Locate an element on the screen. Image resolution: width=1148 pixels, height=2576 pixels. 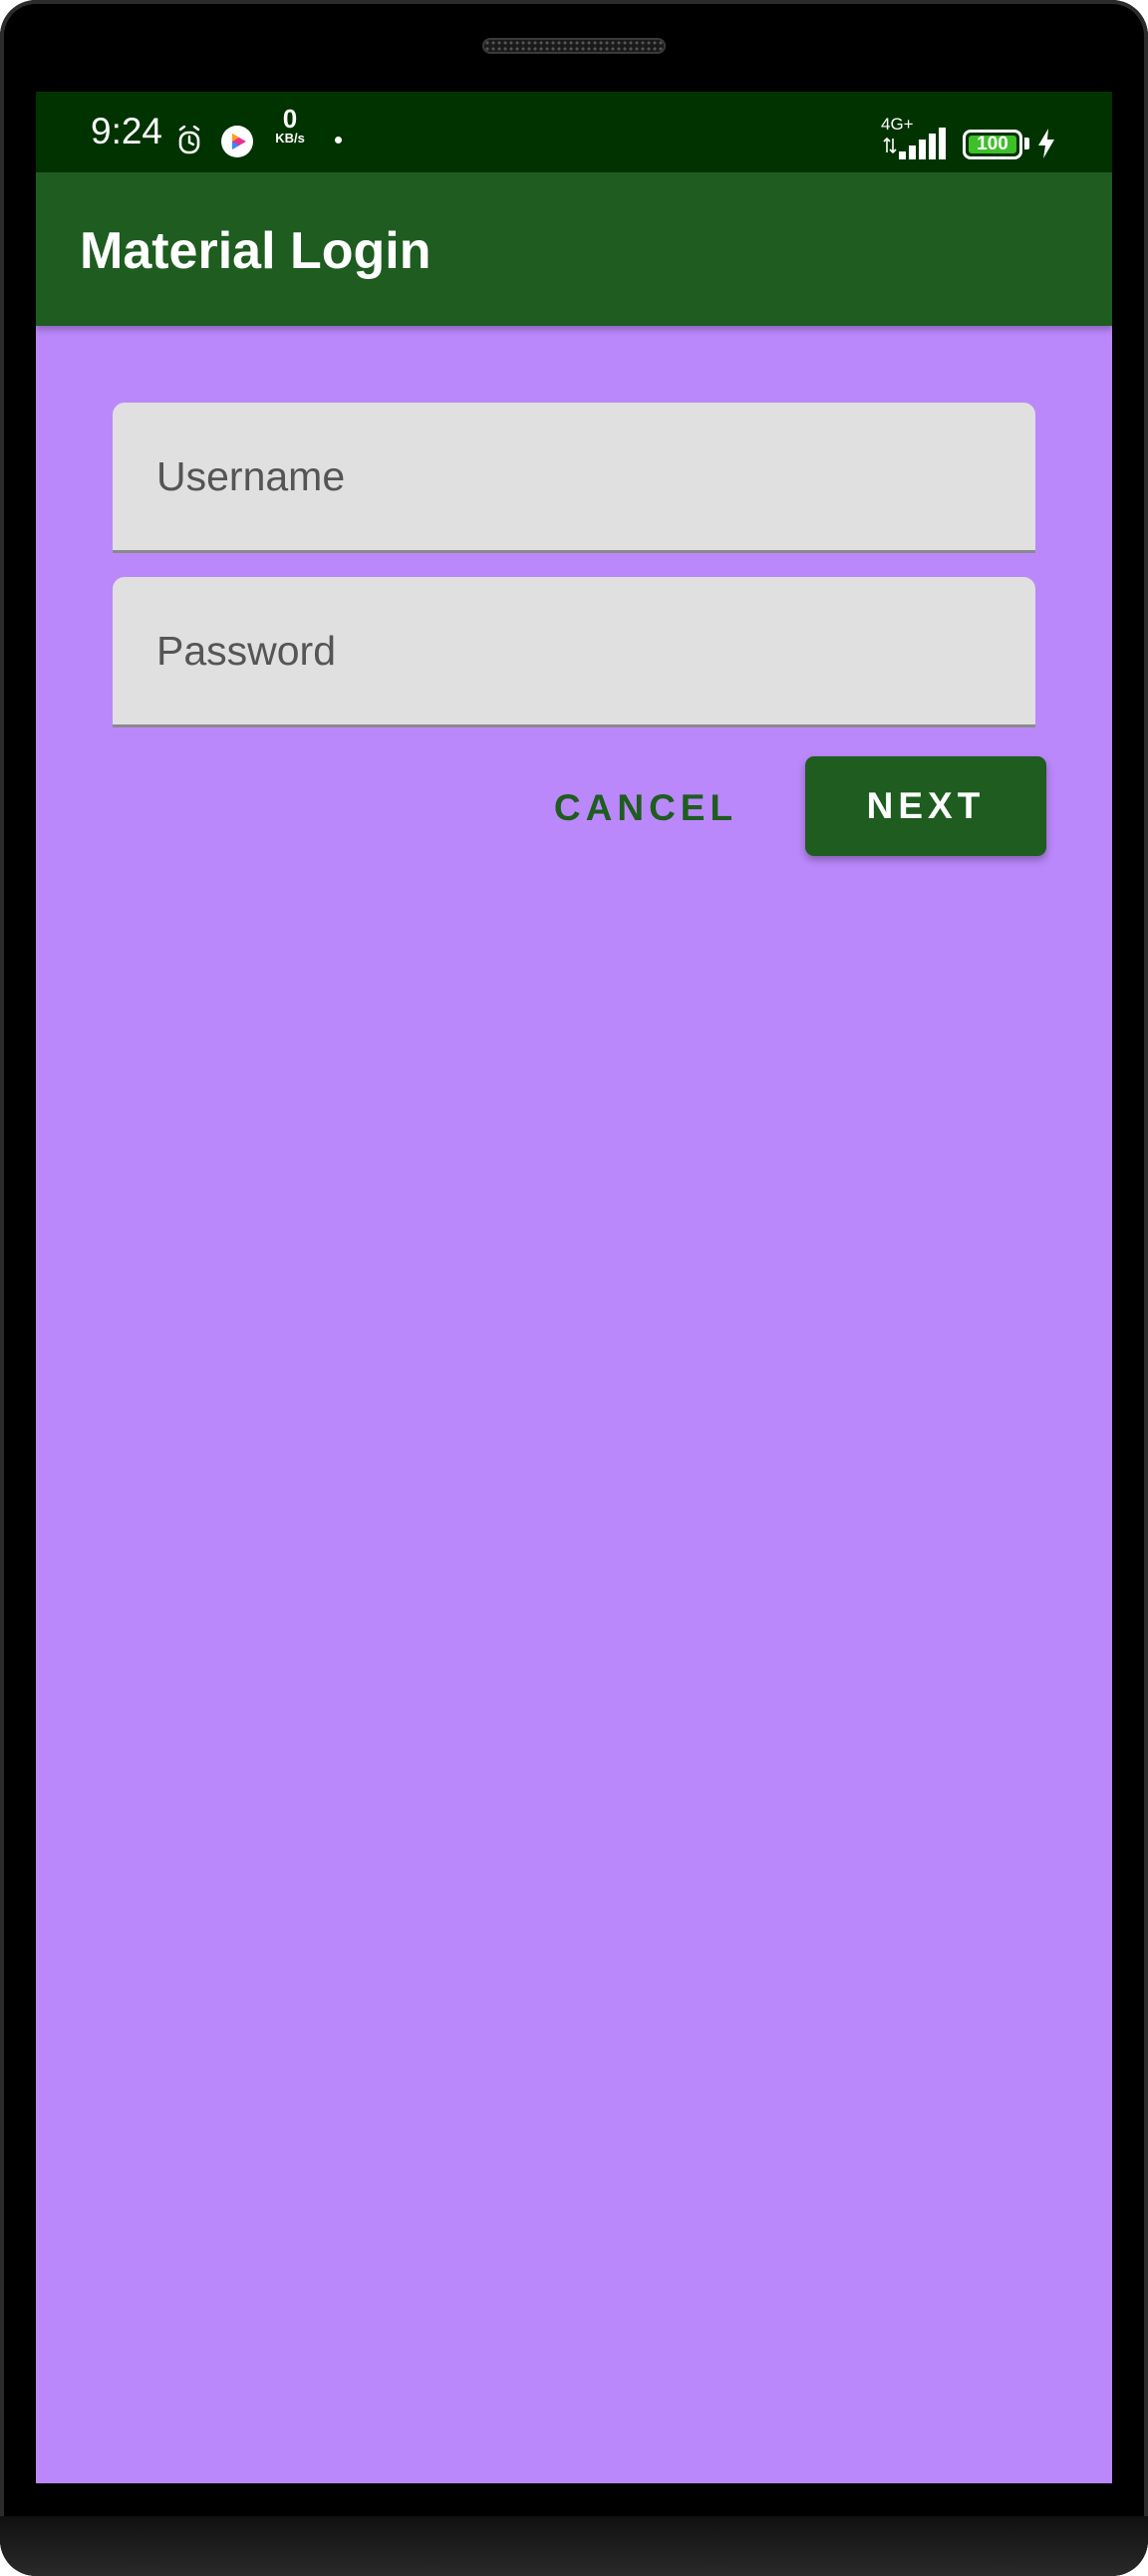
username-field is located at coordinates (574, 478).